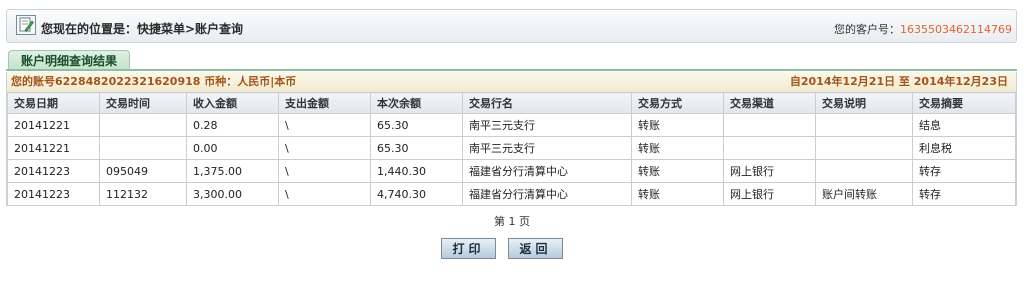  I want to click on table-row: 20141221 0.28 \ 65.30 南平三元支行 转账 结息, so click(511, 125).